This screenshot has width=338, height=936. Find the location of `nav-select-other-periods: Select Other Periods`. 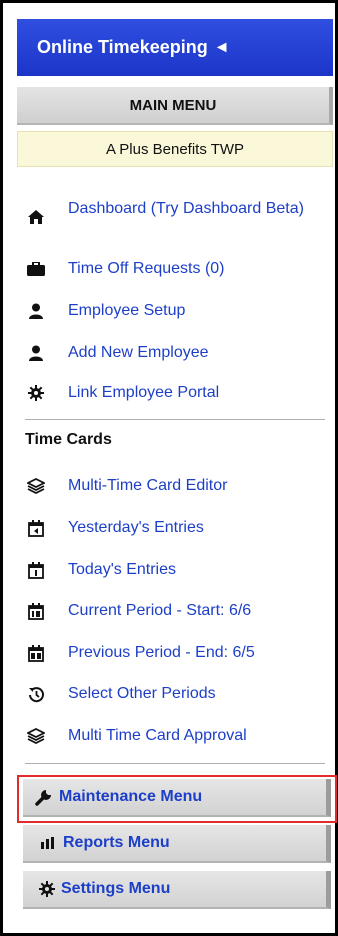

nav-select-other-periods: Select Other Periods is located at coordinates (175, 694).